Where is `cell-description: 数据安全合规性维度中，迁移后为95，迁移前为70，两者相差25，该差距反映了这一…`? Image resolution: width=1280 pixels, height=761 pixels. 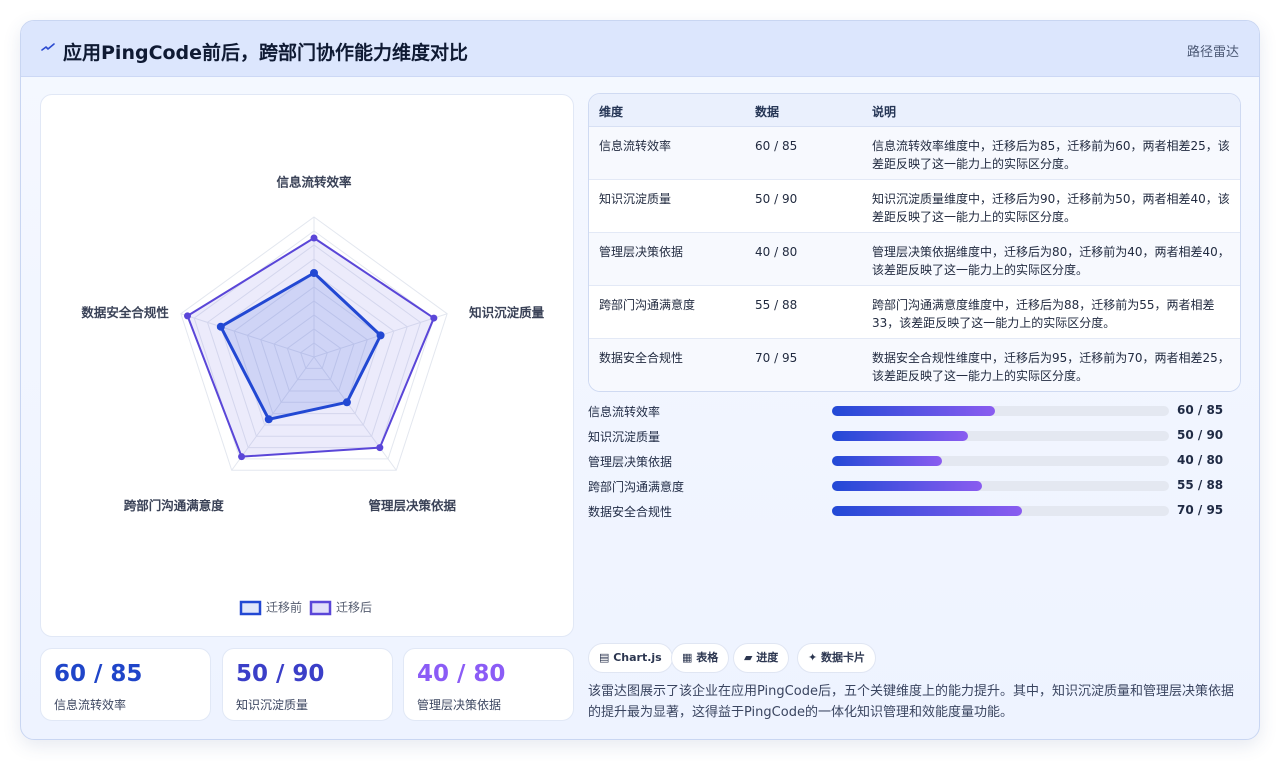 cell-description: 数据安全合规性维度中，迁移后为95，迁移前为70，两者相差25，该差距反映了这一… is located at coordinates (1051, 367).